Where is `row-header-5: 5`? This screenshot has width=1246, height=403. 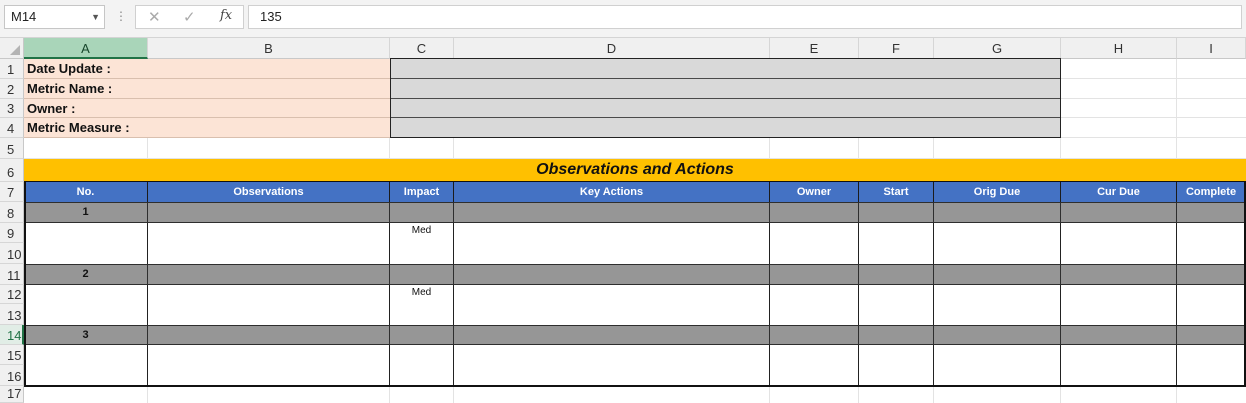 row-header-5: 5 is located at coordinates (12, 148).